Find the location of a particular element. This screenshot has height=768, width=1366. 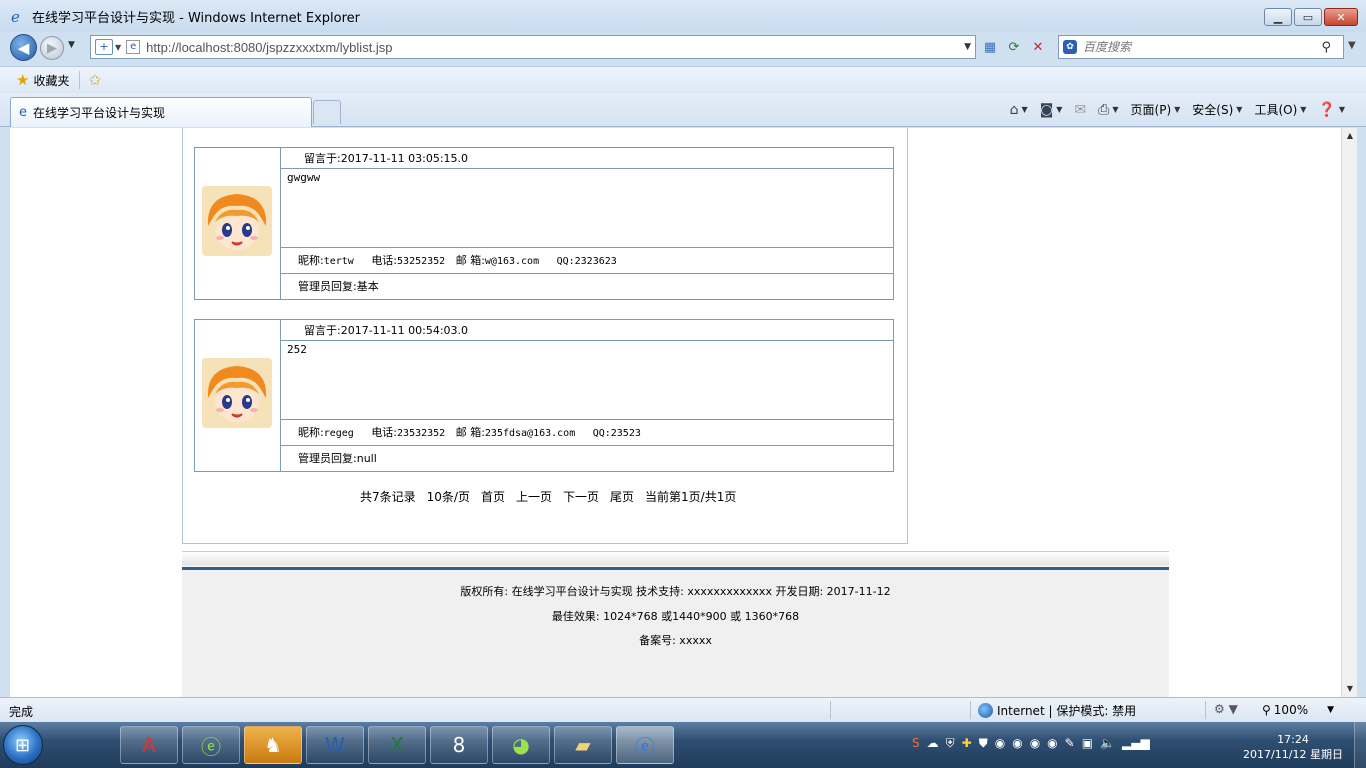

ie-logo-icon: e is located at coordinates (18, 17).